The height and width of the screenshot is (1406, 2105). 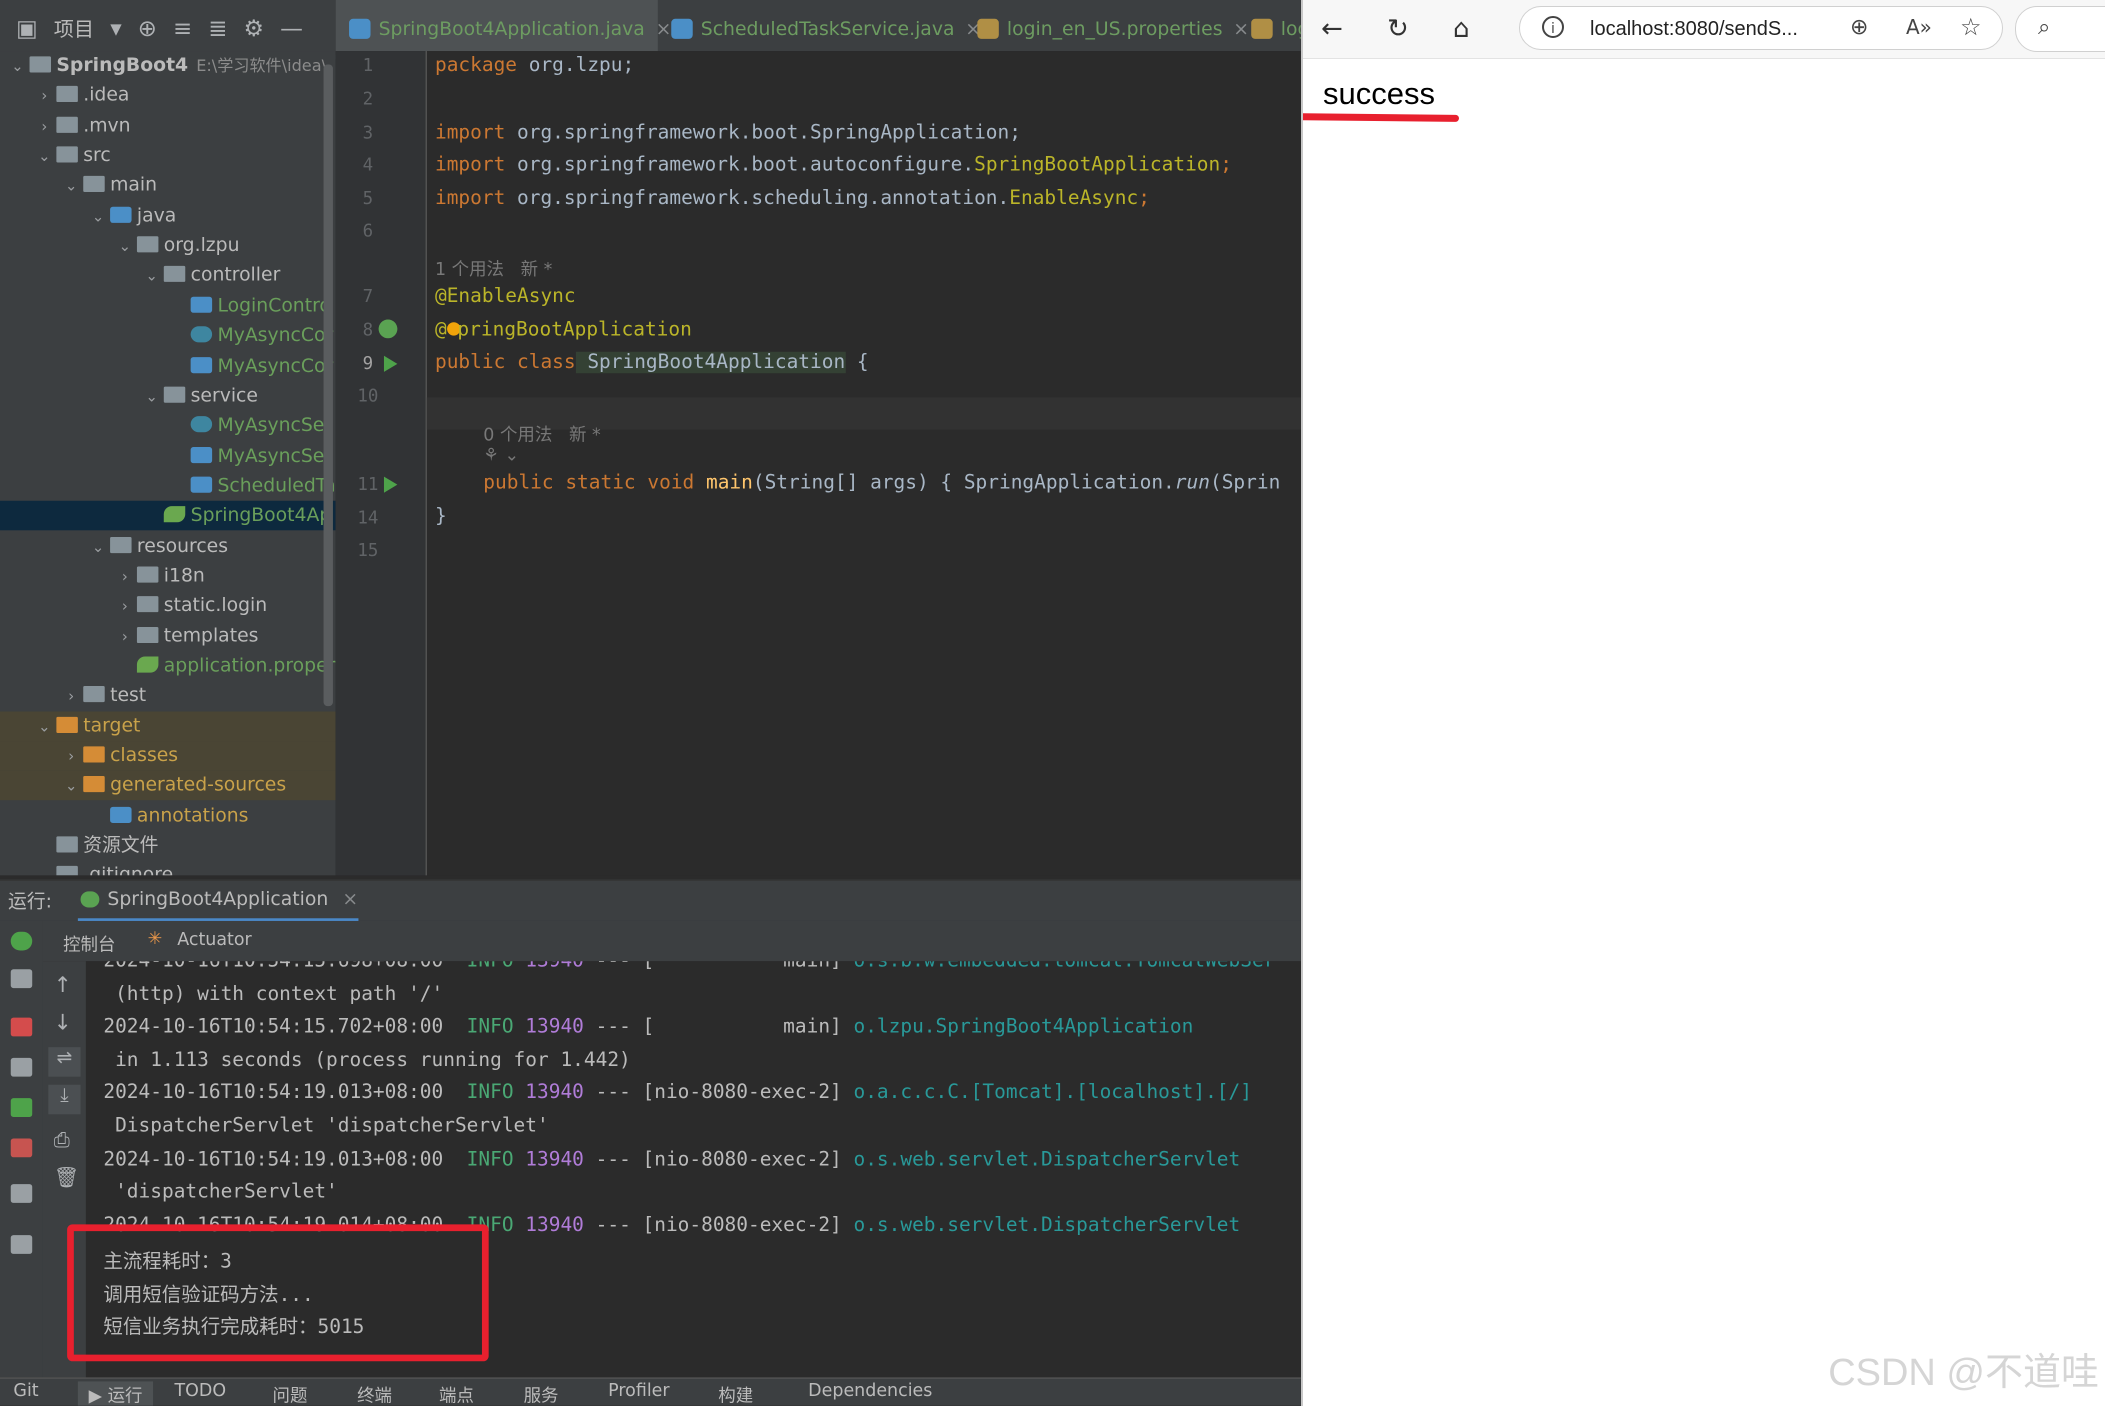 I want to click on favorite-star-icon: ☆, so click(x=1971, y=27).